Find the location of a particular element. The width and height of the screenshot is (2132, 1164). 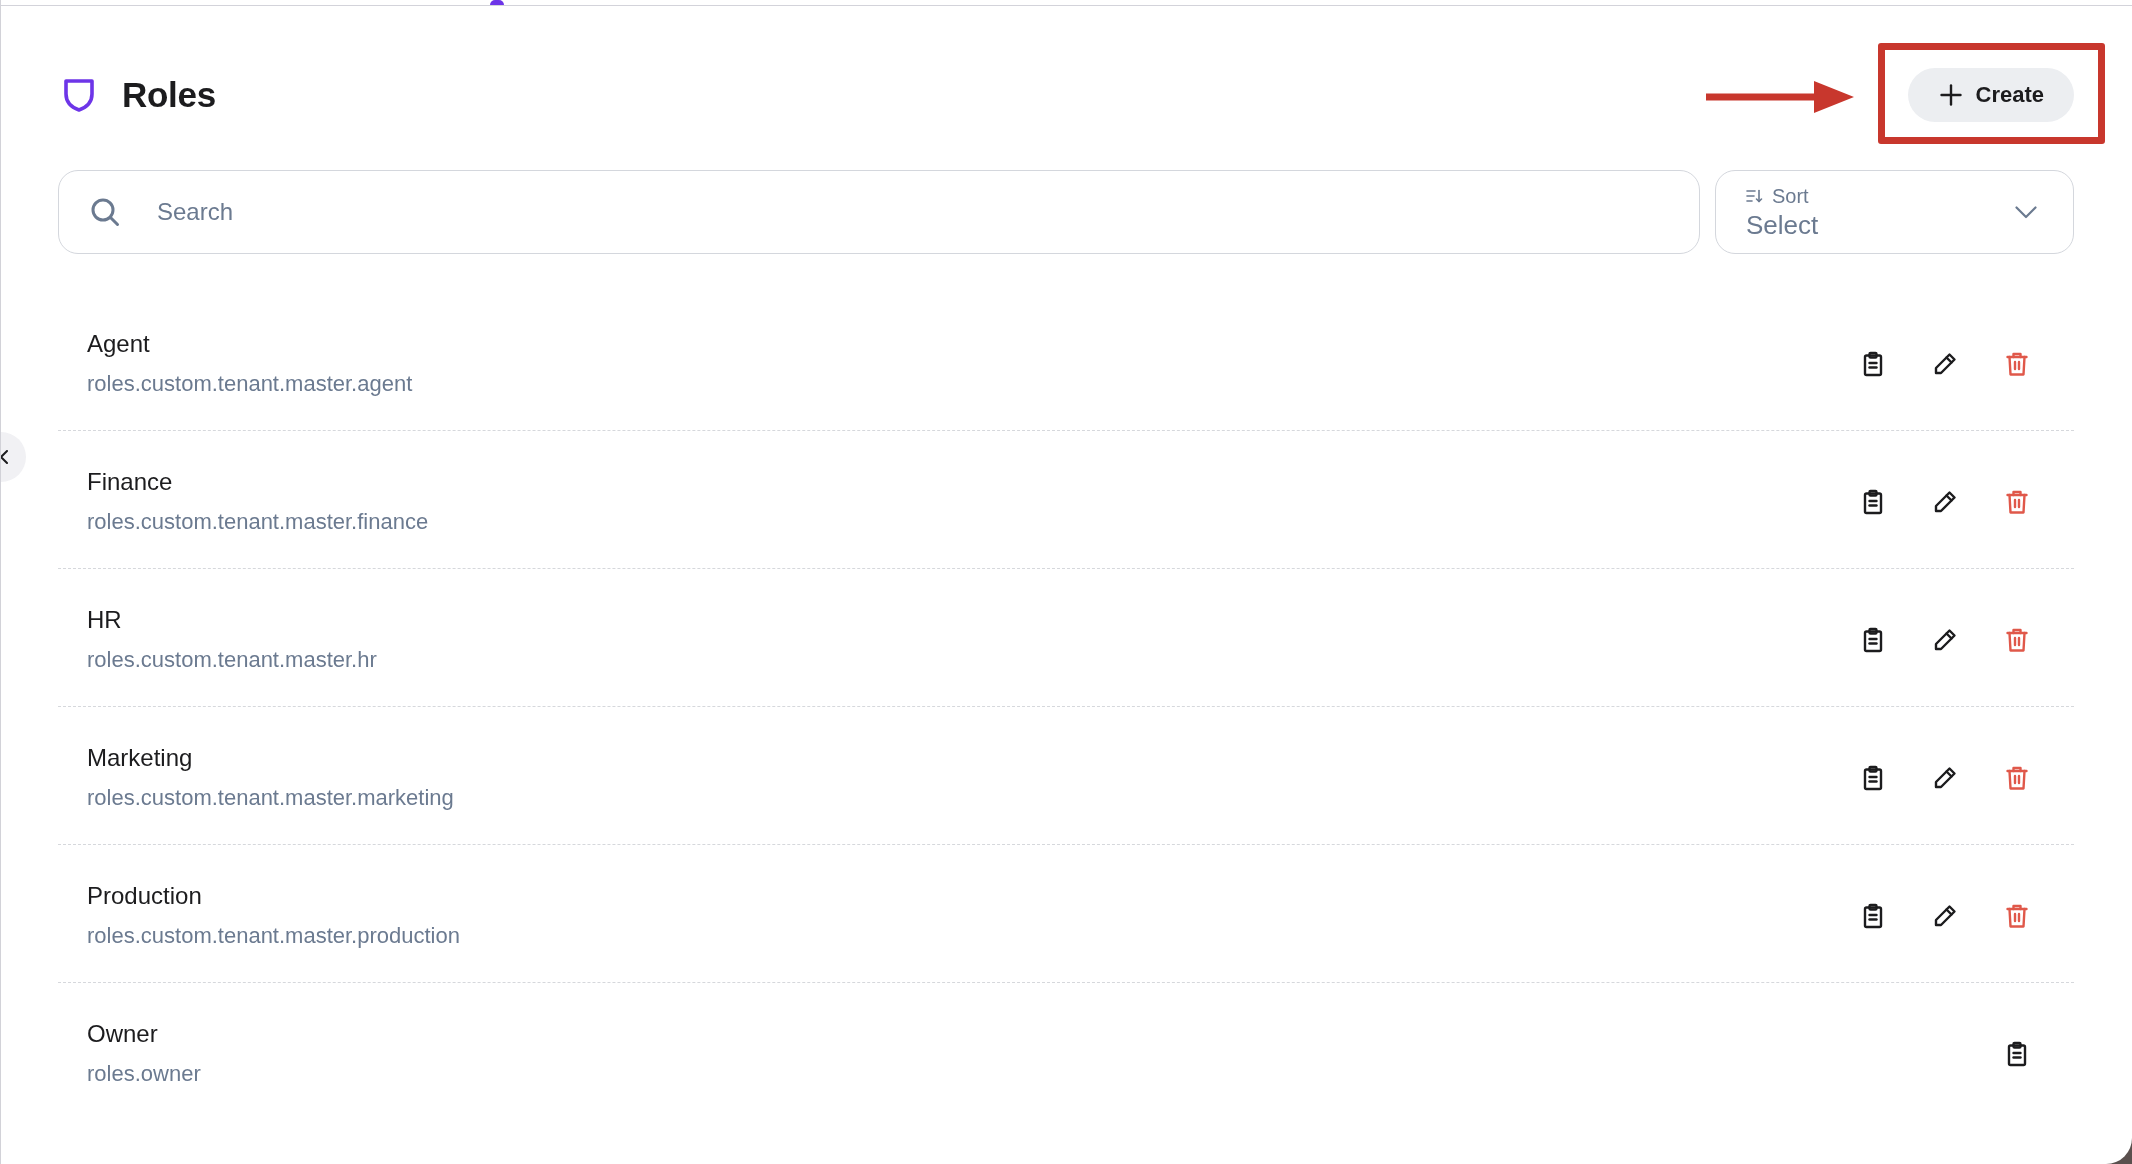

role-name: HR is located at coordinates (105, 619).